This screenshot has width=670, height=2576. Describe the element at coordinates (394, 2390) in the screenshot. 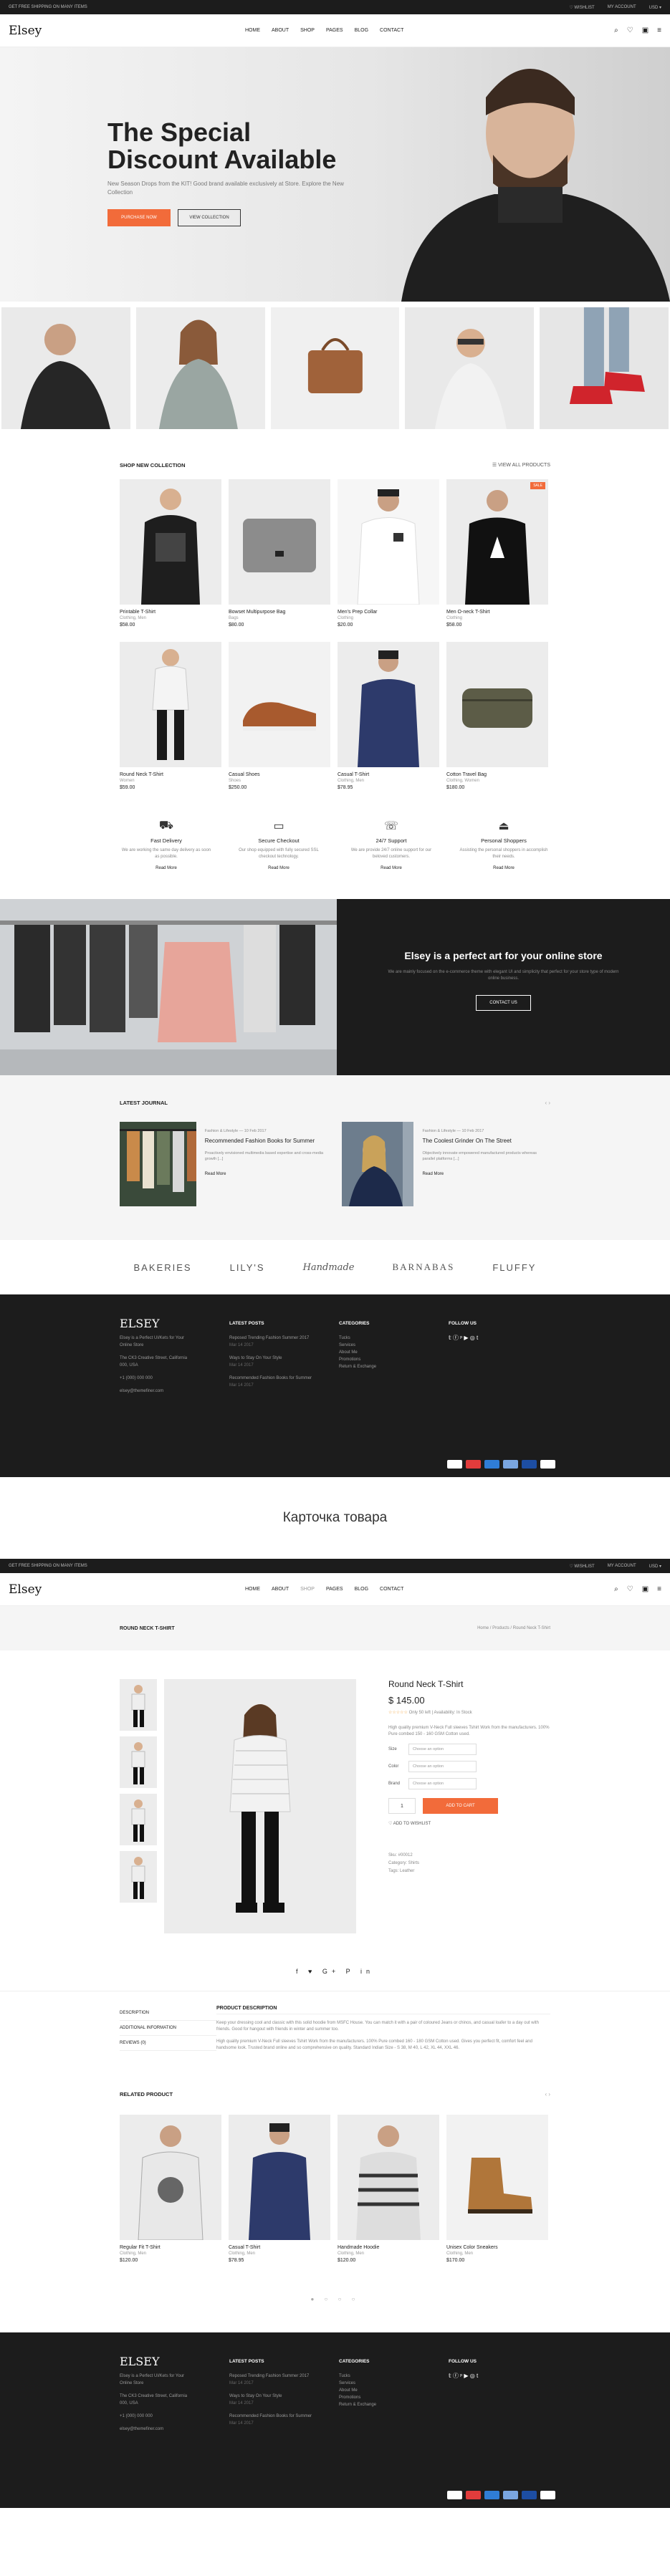

I see `footer-category-link: About Me` at that location.